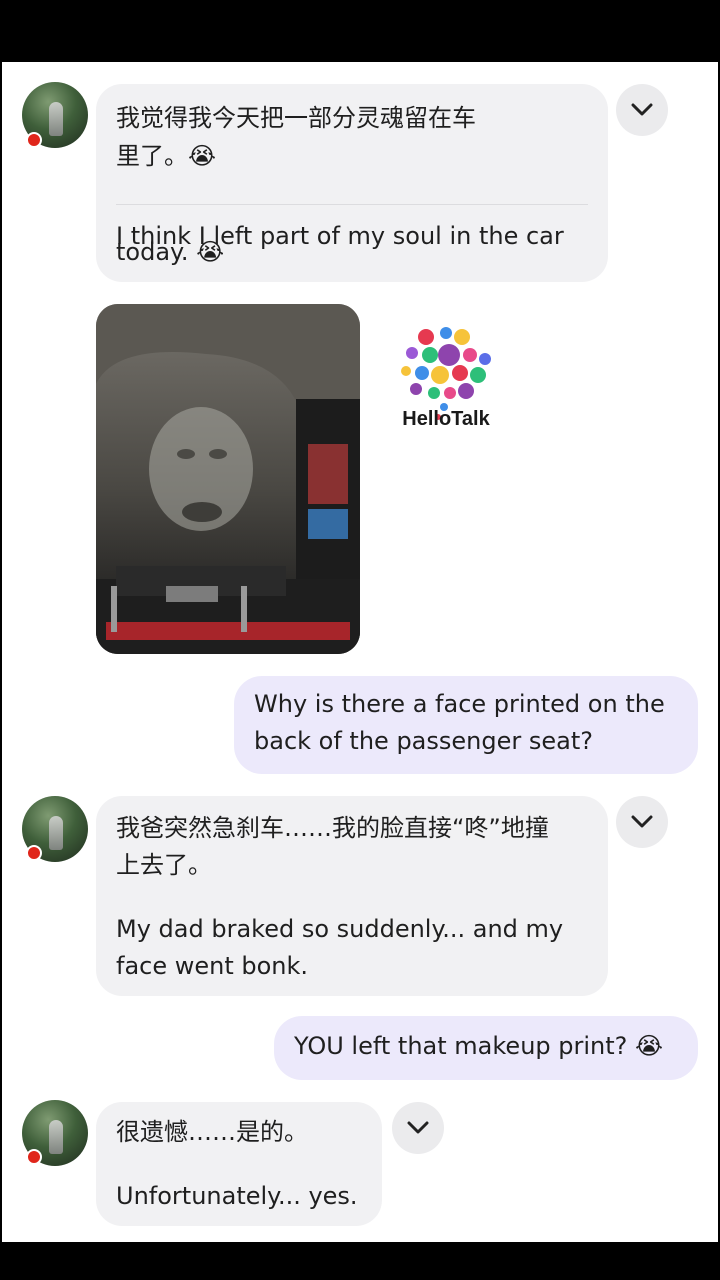 Image resolution: width=720 pixels, height=1280 pixels. What do you see at coordinates (212, 1132) in the screenshot?
I see `original-text-line: 很遗憾……是的。` at bounding box center [212, 1132].